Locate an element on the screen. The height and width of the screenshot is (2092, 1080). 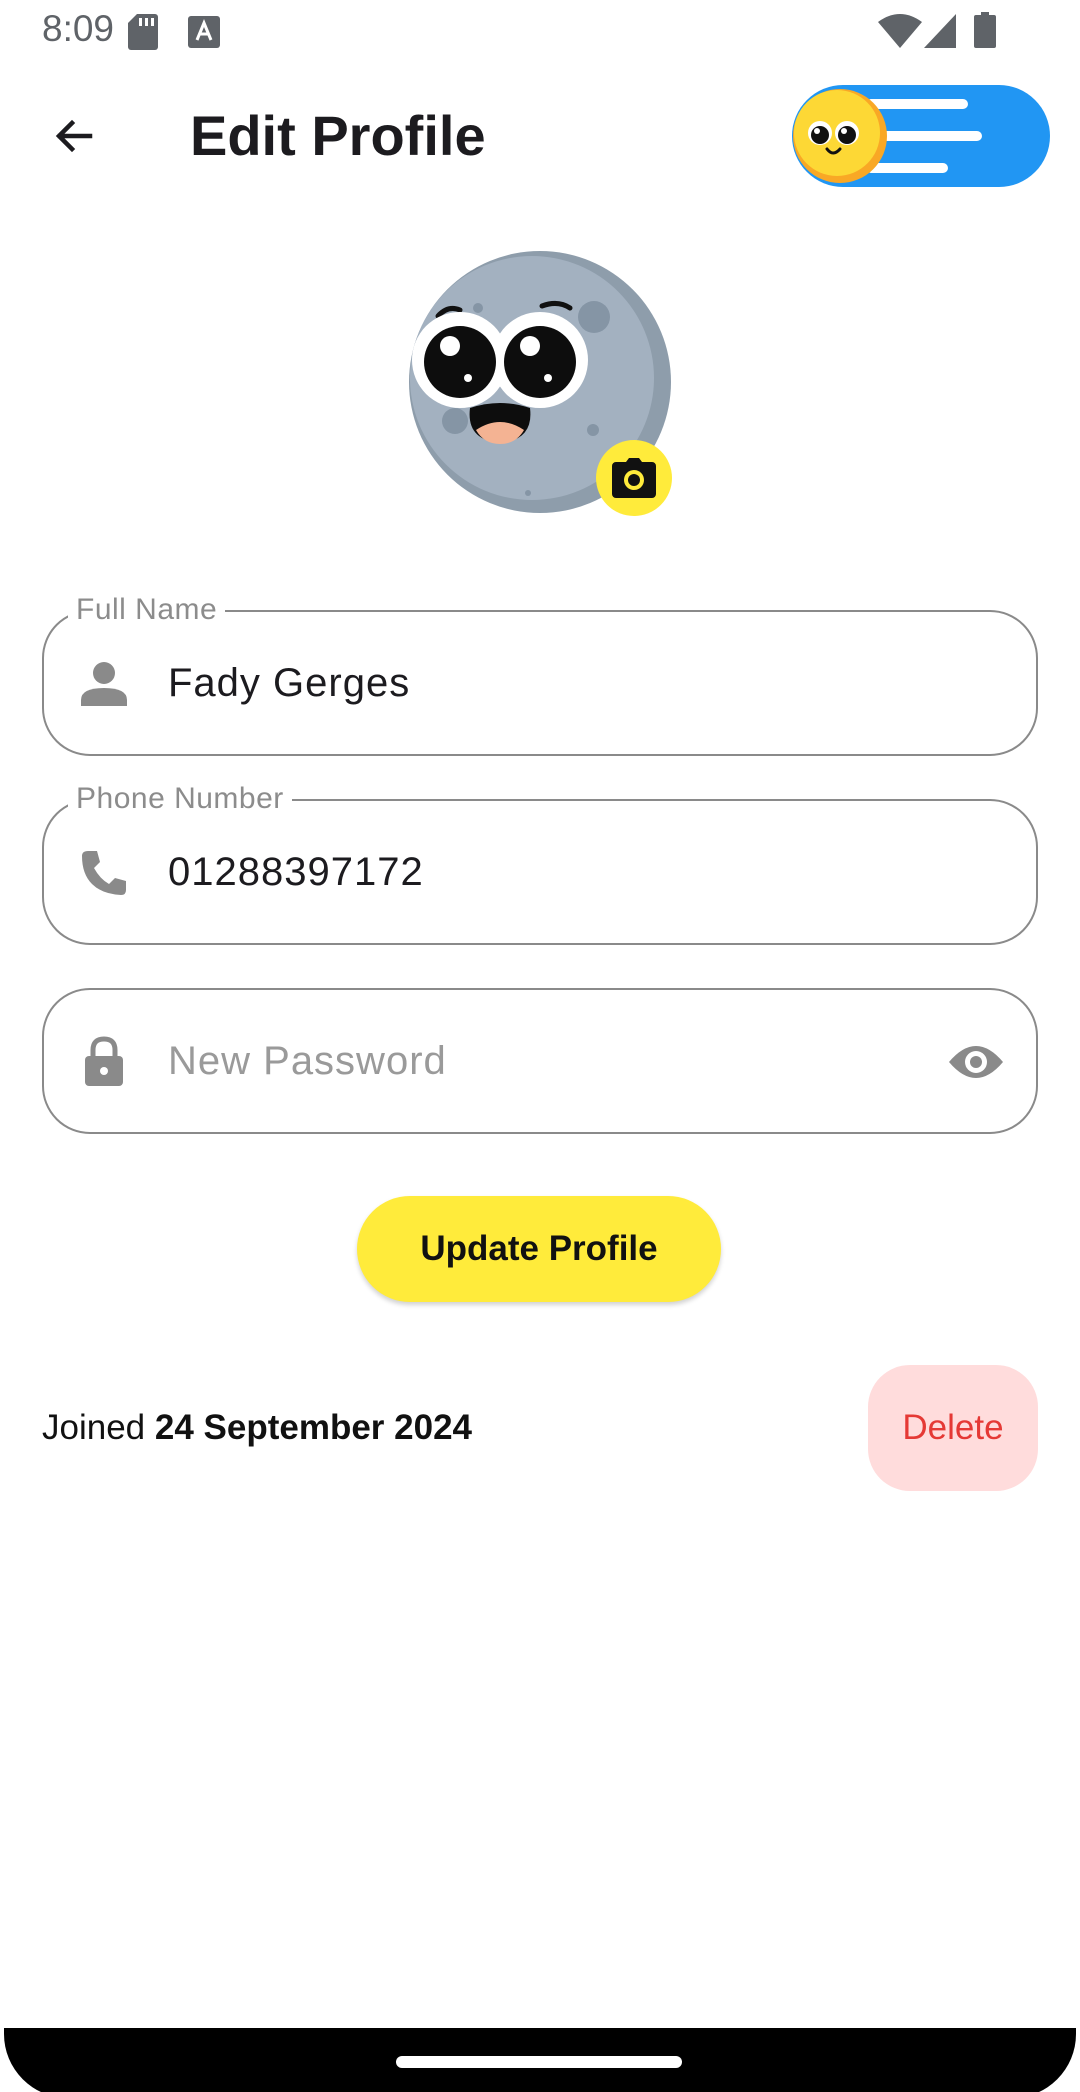
lock-icon is located at coordinates (104, 1061).